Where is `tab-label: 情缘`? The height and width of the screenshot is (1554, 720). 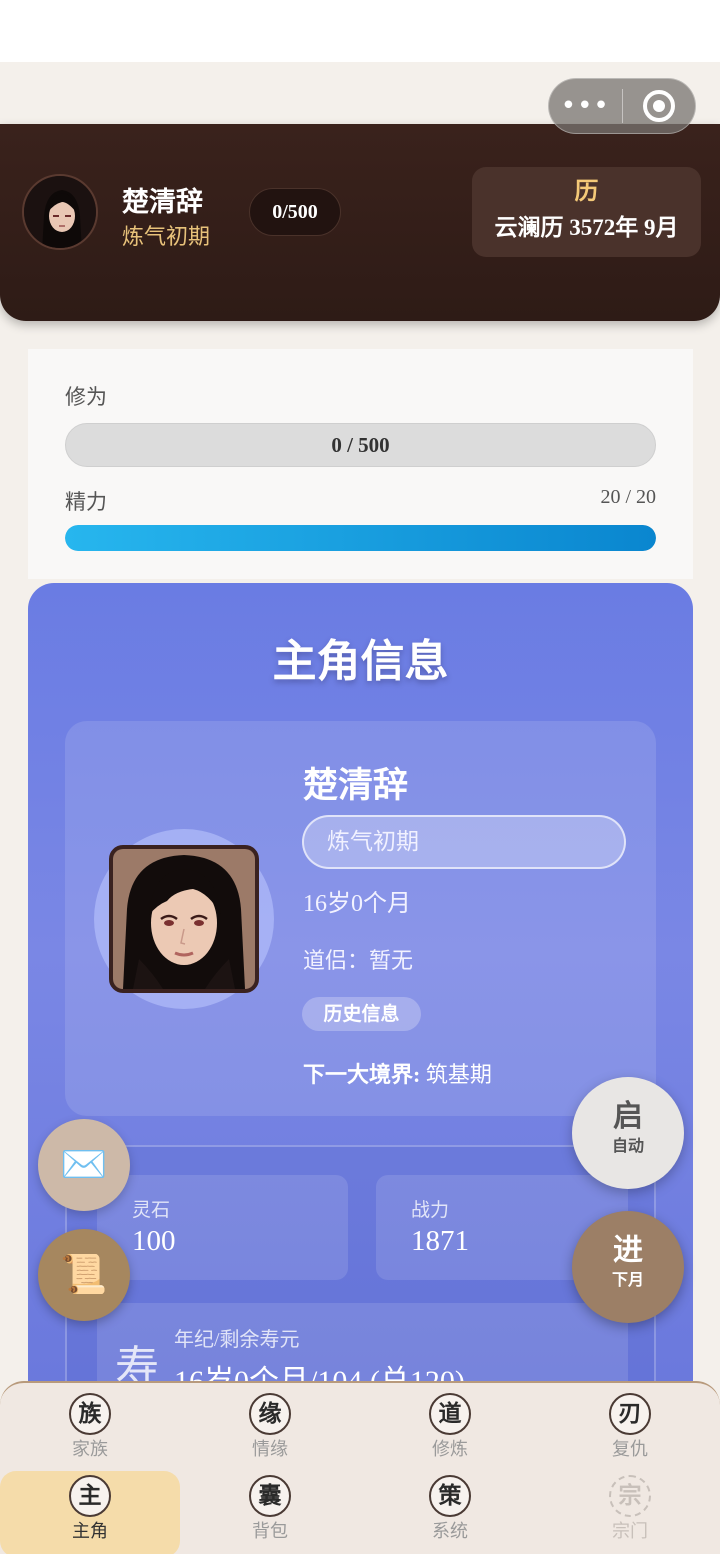
tab-label: 情缘 is located at coordinates (270, 1449).